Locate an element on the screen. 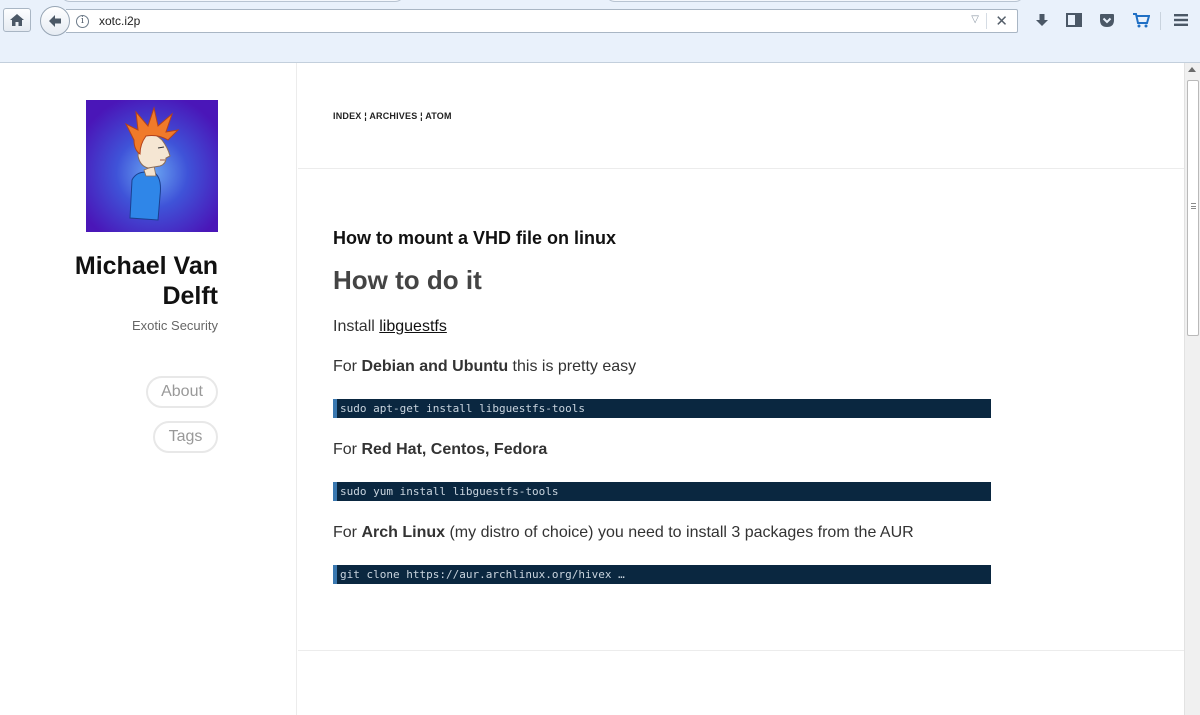  tab-left is located at coordinates (232, 1).